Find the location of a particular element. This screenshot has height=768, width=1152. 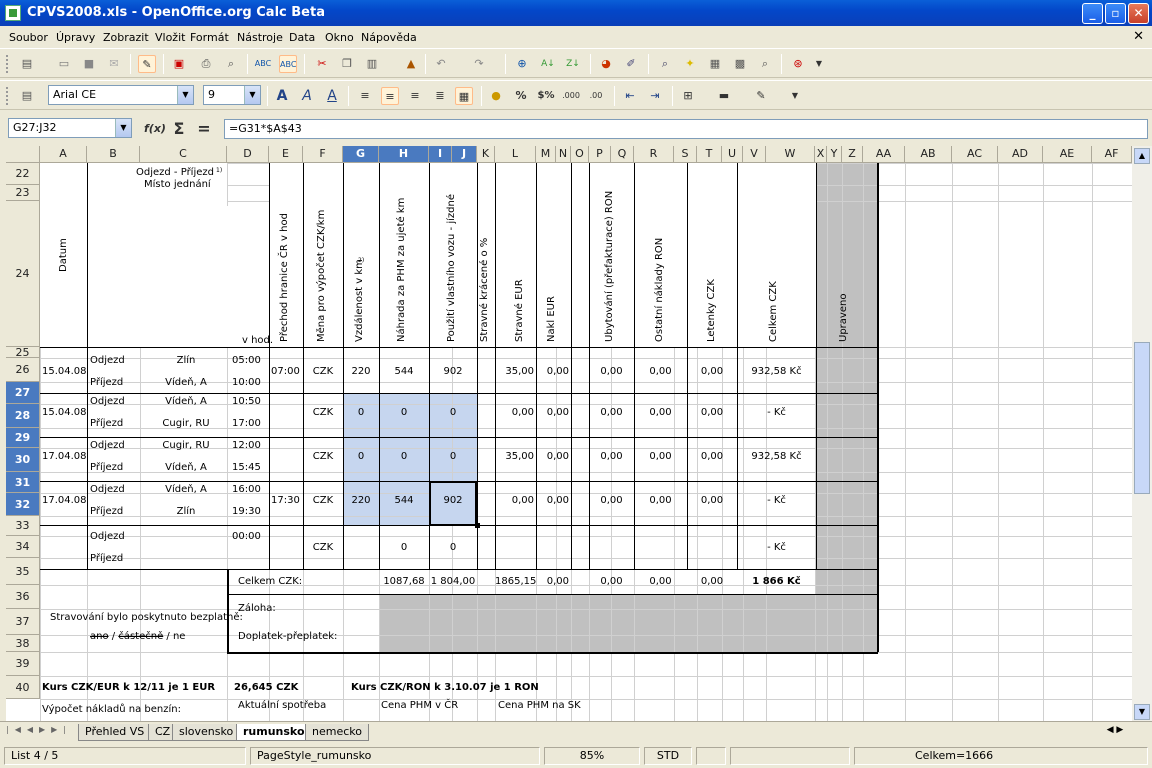

column-header: B is located at coordinates (113, 154).